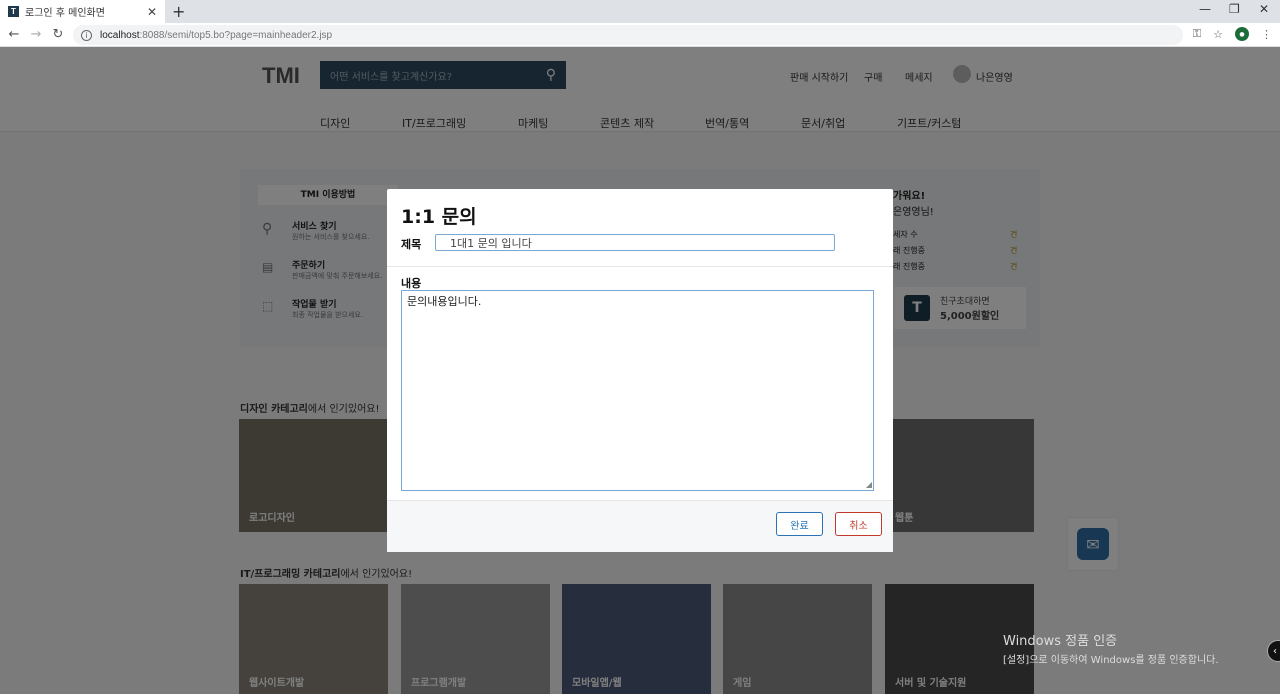  I want to click on minimize-icon: —, so click(1205, 9).